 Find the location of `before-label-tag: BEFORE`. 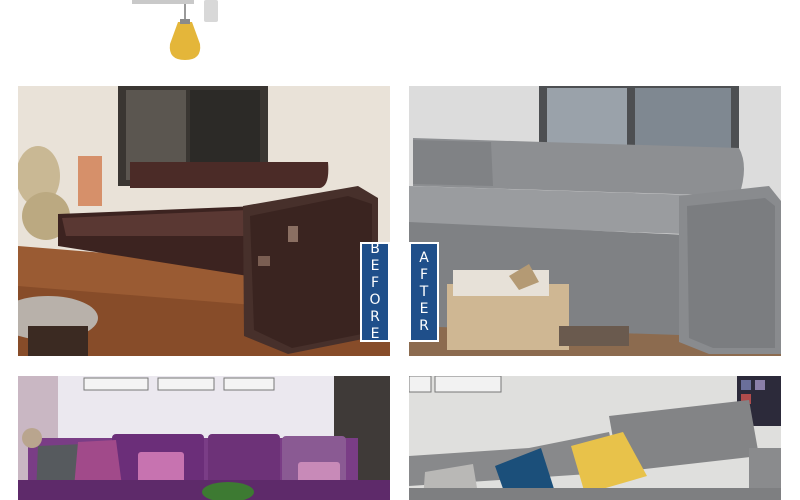

before-label-tag: BEFORE is located at coordinates (375, 292).